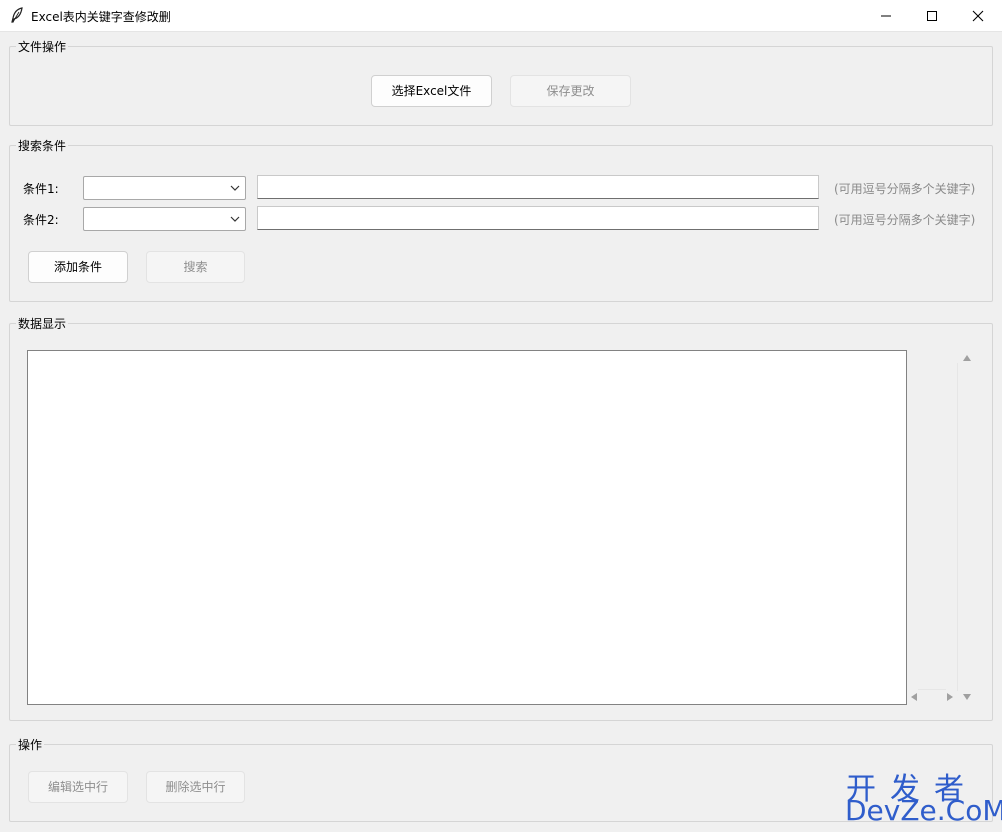 This screenshot has height=832, width=1002. What do you see at coordinates (501, 82) in the screenshot?
I see `file-ops-group: 文件操作` at bounding box center [501, 82].